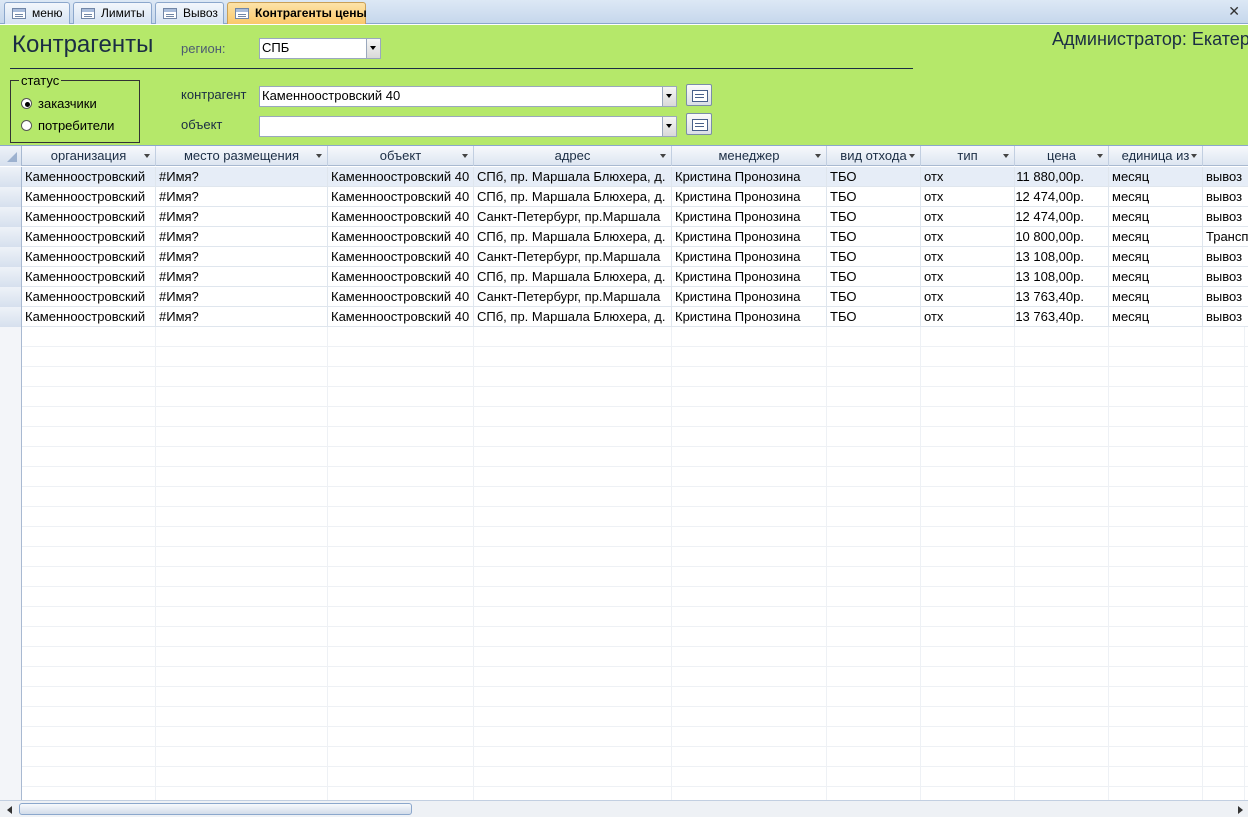 The height and width of the screenshot is (817, 1248). I want to click on close-icon: ✕, so click(1234, 11).